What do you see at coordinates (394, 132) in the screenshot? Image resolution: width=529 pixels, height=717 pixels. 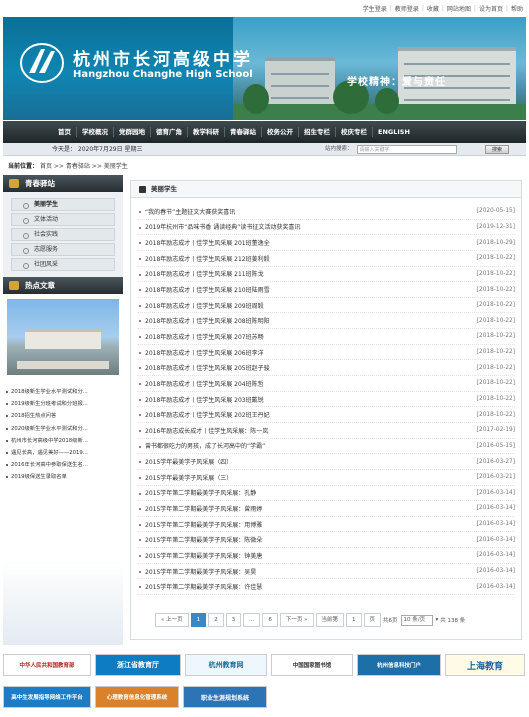 I see `nav-english: ENGLISH` at bounding box center [394, 132].